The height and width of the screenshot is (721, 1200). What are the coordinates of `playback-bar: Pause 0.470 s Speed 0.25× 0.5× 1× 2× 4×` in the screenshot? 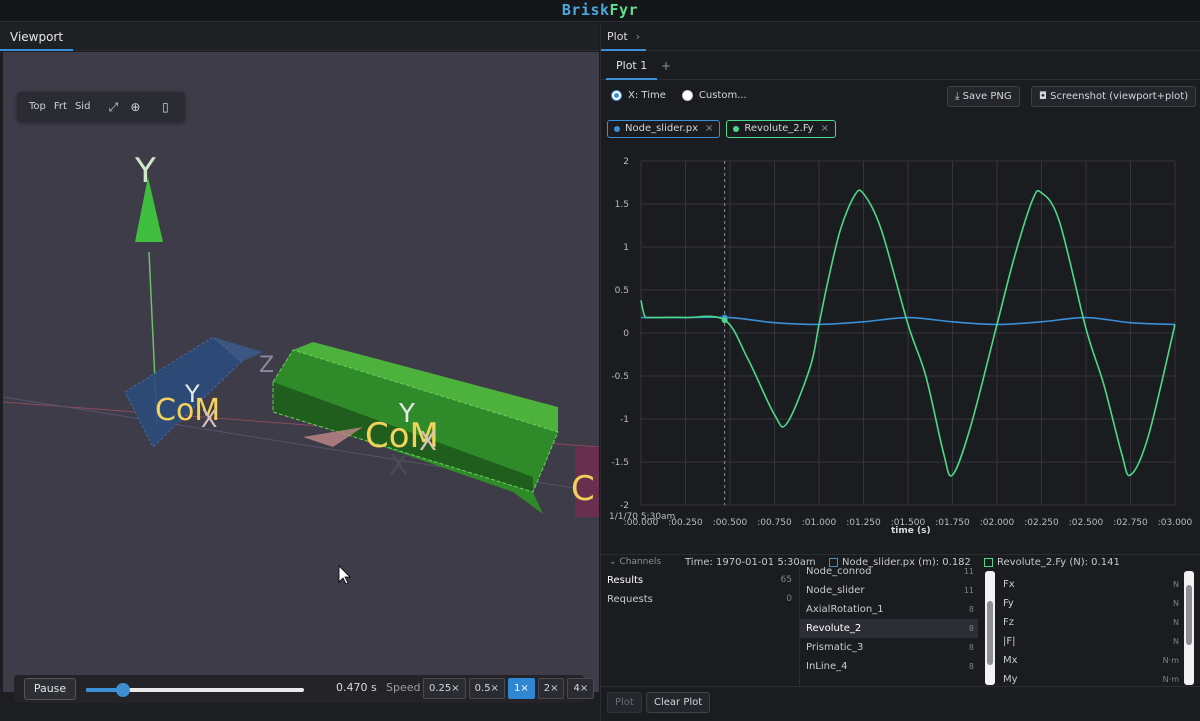 It's located at (304, 689).